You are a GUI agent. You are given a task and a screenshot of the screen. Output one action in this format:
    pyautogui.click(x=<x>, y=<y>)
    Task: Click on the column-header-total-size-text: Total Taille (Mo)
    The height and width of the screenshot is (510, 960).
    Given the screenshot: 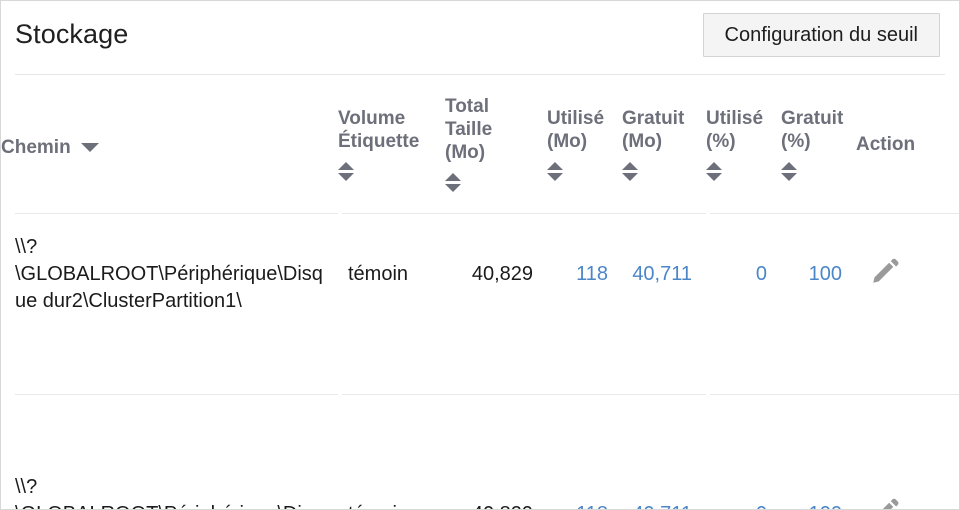 What is the action you would take?
    pyautogui.click(x=469, y=129)
    